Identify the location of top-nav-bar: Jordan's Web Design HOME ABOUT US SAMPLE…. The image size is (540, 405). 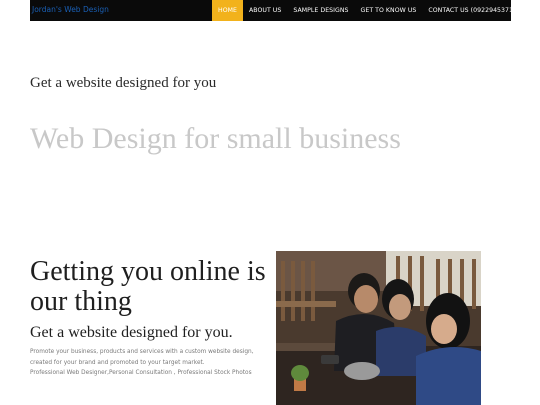
(274, 10).